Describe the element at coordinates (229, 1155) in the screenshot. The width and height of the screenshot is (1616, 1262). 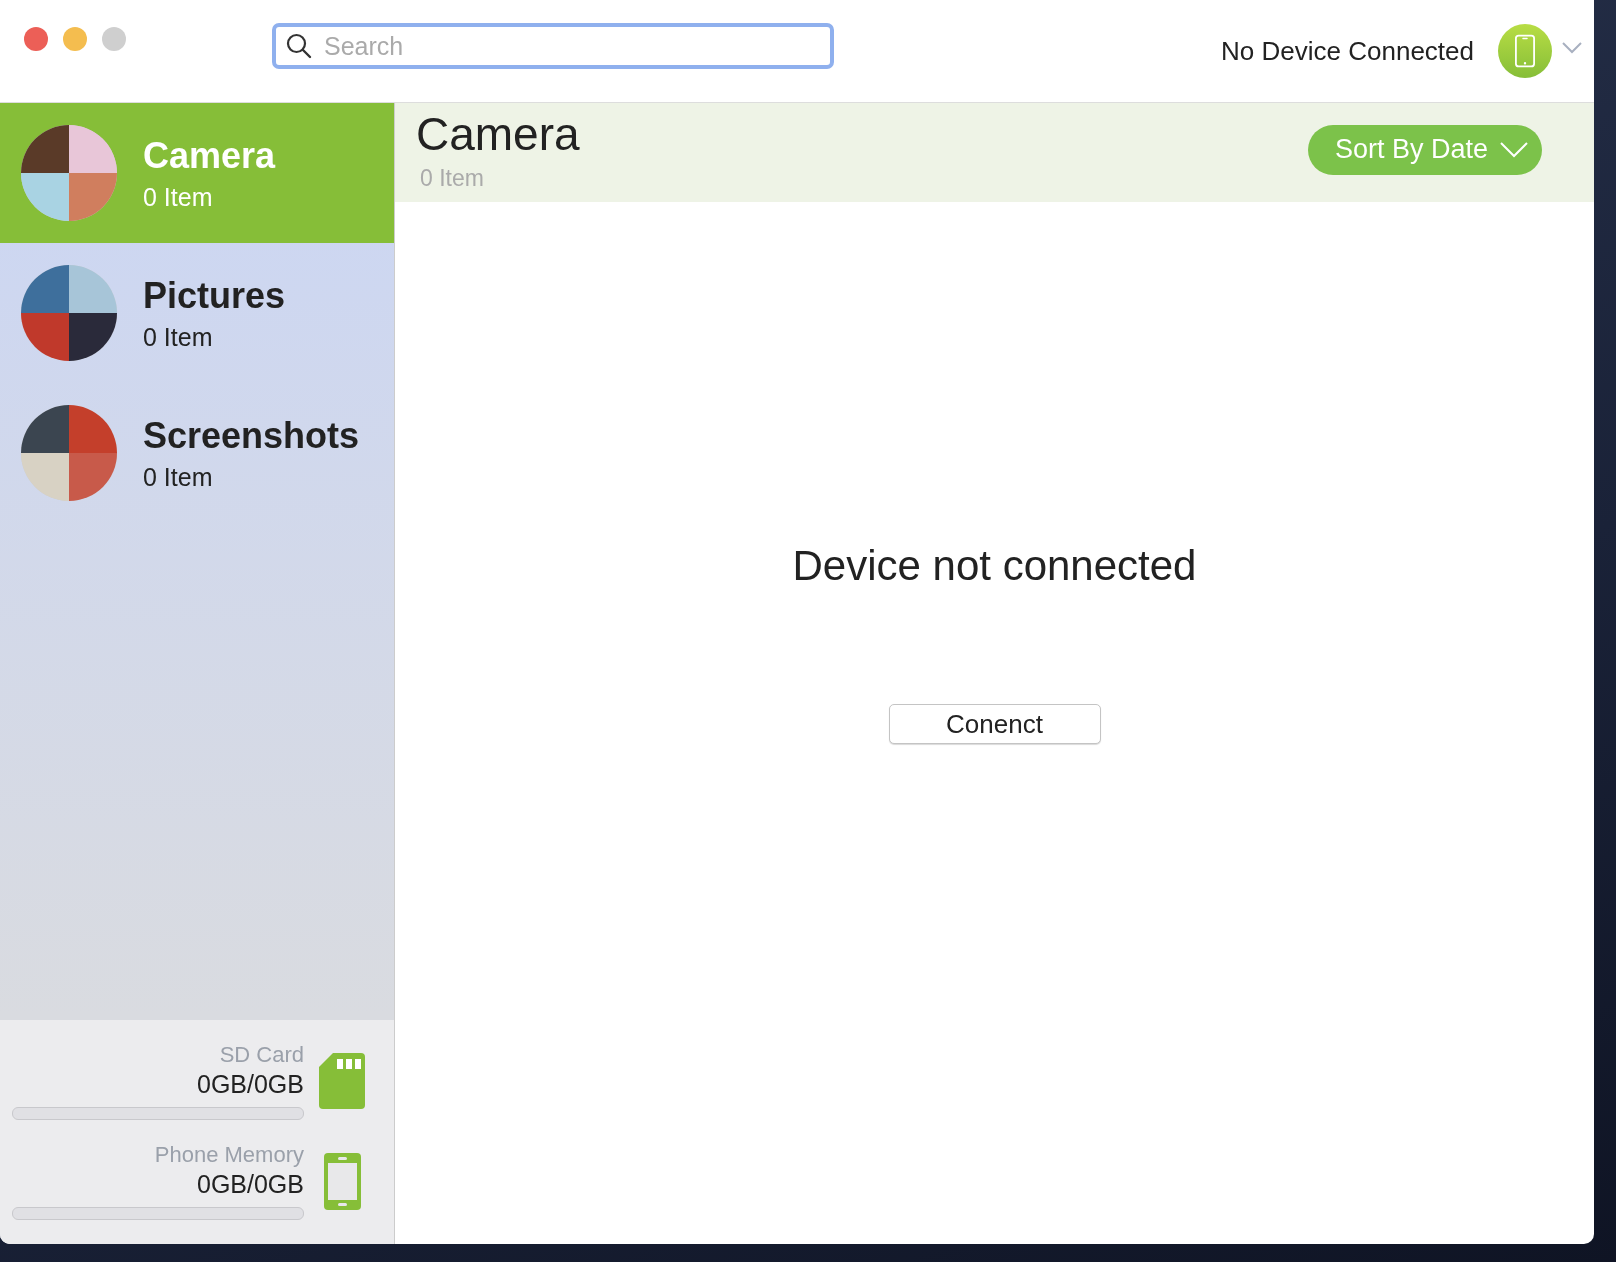
I see `storage-label: Phone Memory` at that location.